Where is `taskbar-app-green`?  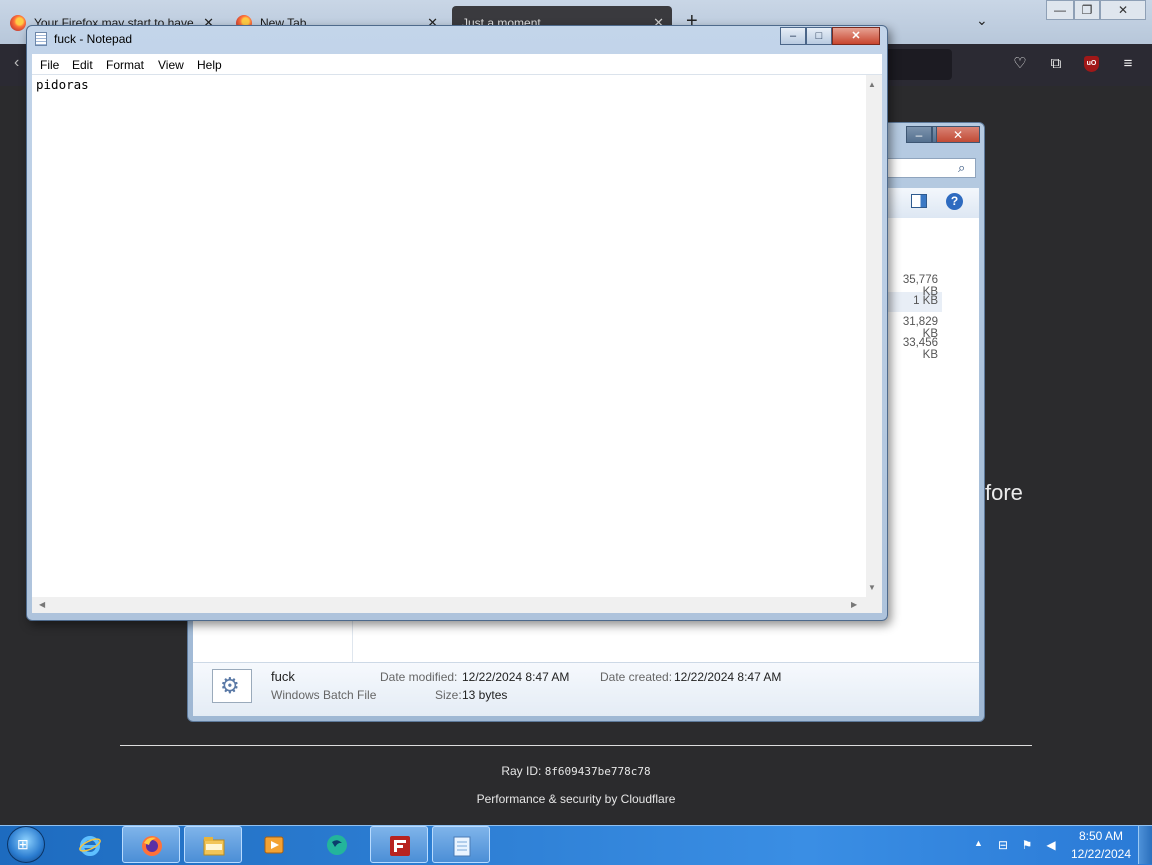 taskbar-app-green is located at coordinates (337, 844).